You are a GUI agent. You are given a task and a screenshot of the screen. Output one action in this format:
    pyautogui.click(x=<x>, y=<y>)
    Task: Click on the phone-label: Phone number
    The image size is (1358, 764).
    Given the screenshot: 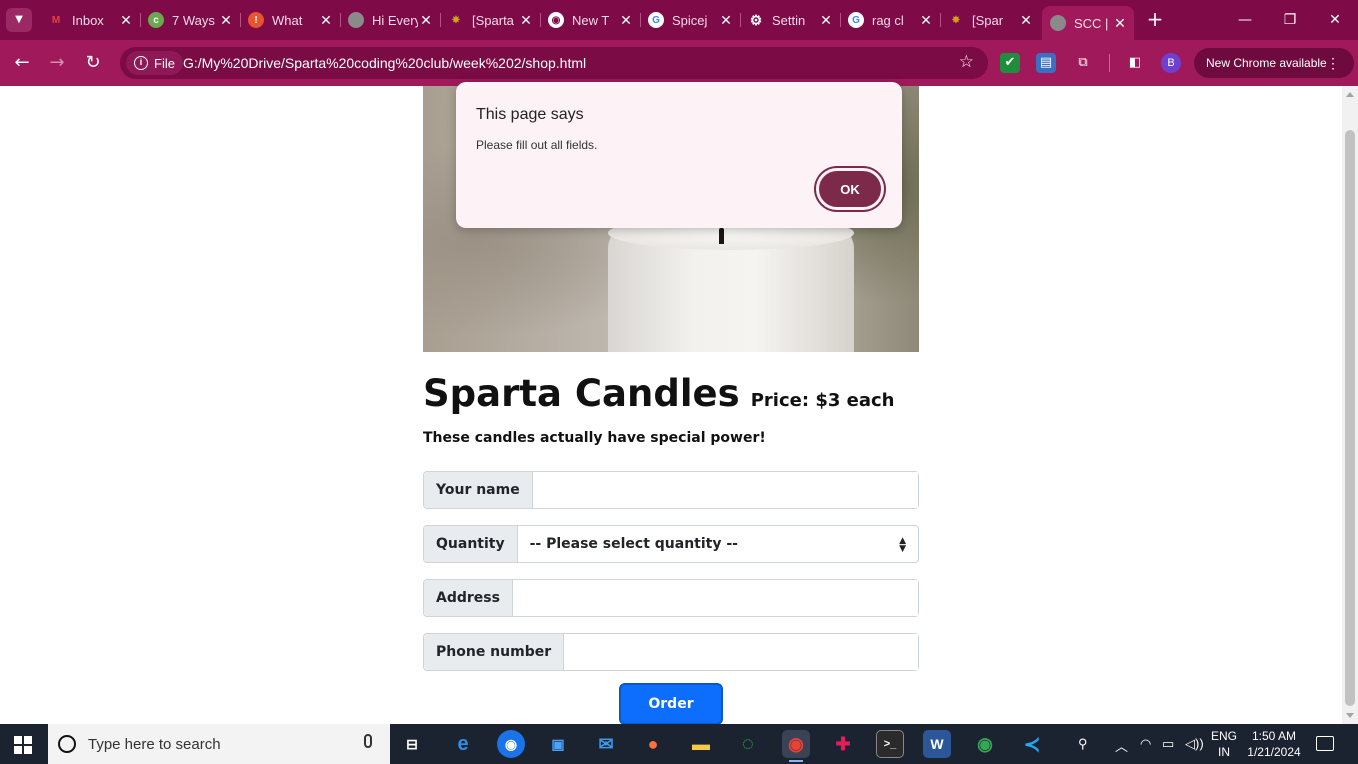 What is the action you would take?
    pyautogui.click(x=494, y=652)
    